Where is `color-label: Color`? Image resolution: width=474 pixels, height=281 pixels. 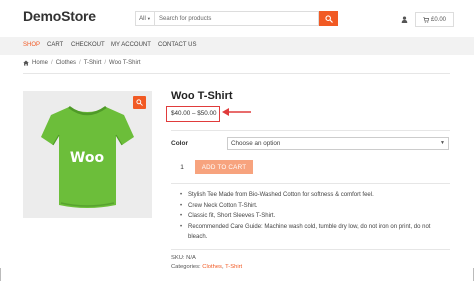 color-label: Color is located at coordinates (179, 143).